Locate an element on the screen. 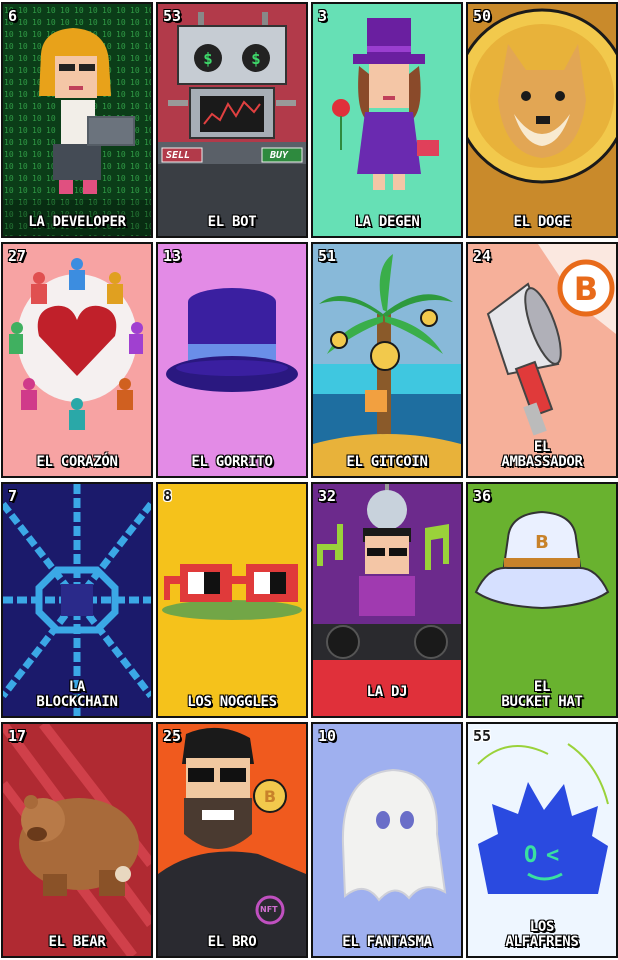 Image resolution: width=618 pixels, height=960 pixels. card-el-bear: 17 EL BEAR is located at coordinates (77, 840).